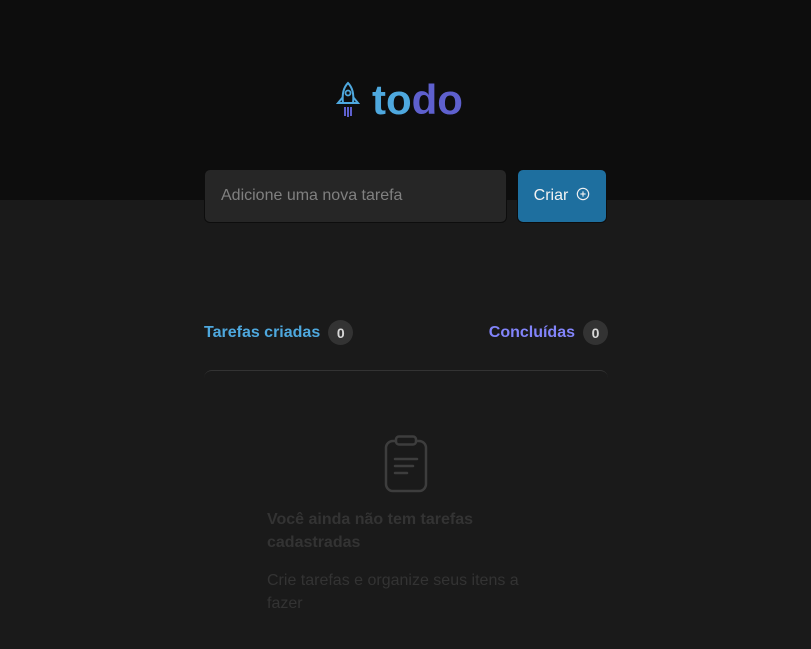 This screenshot has height=649, width=811. What do you see at coordinates (583, 196) in the screenshot?
I see `plus-circle-icon` at bounding box center [583, 196].